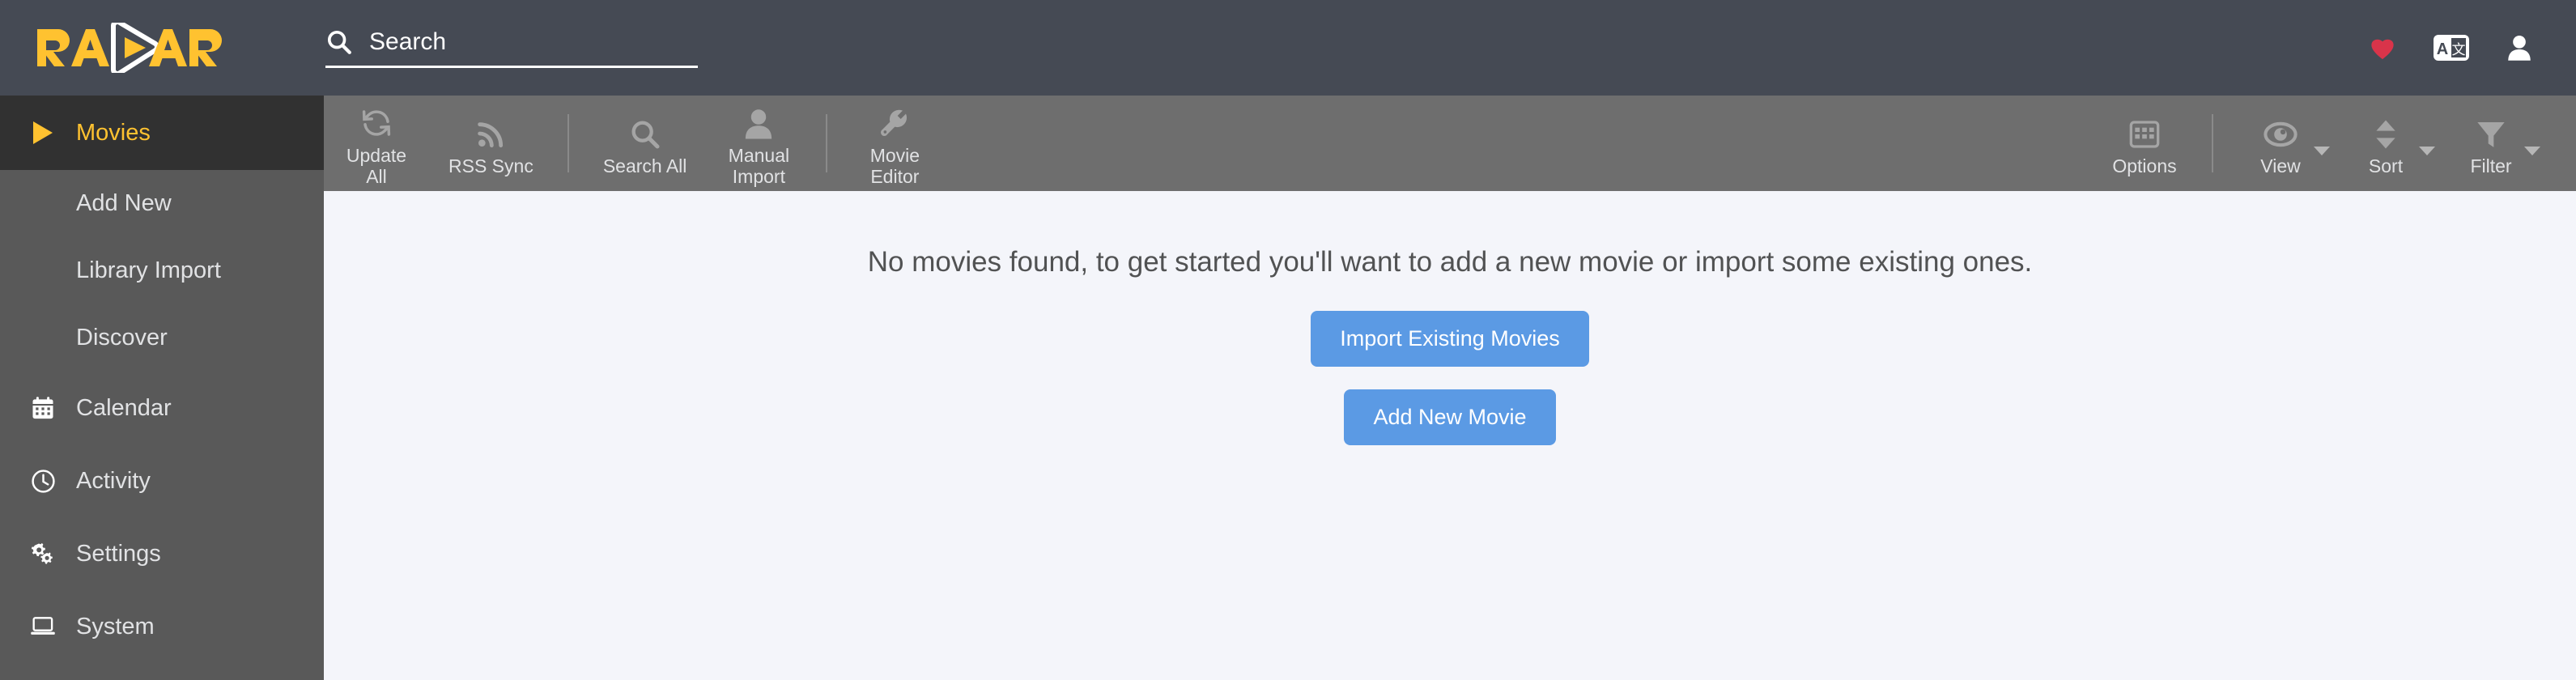 The image size is (2576, 680). I want to click on header-actions: A 文, so click(2472, 48).